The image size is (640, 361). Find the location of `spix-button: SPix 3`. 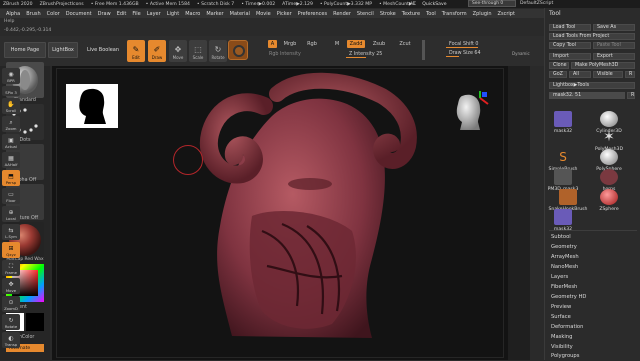

spix-button: SPix 3 is located at coordinates (11, 91).